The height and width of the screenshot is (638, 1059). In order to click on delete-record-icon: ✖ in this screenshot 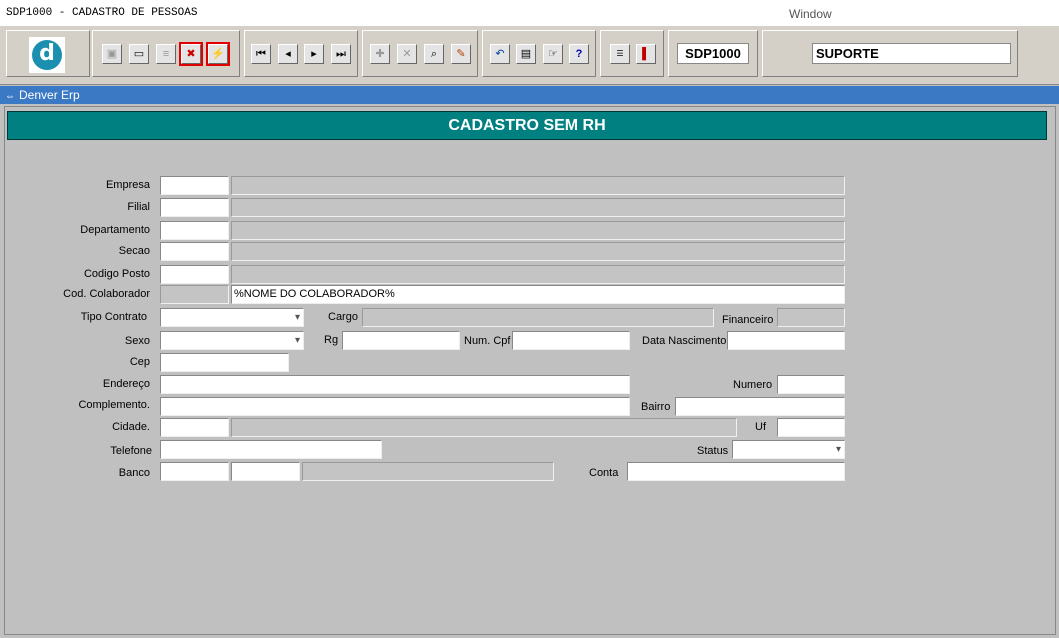, I will do `click(191, 54)`.